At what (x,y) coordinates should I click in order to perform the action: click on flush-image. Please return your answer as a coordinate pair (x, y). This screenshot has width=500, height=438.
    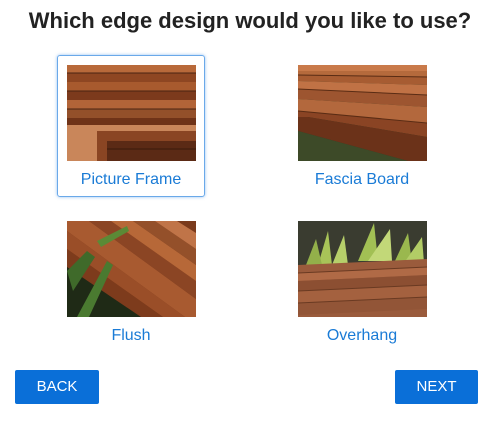
    Looking at the image, I should click on (131, 269).